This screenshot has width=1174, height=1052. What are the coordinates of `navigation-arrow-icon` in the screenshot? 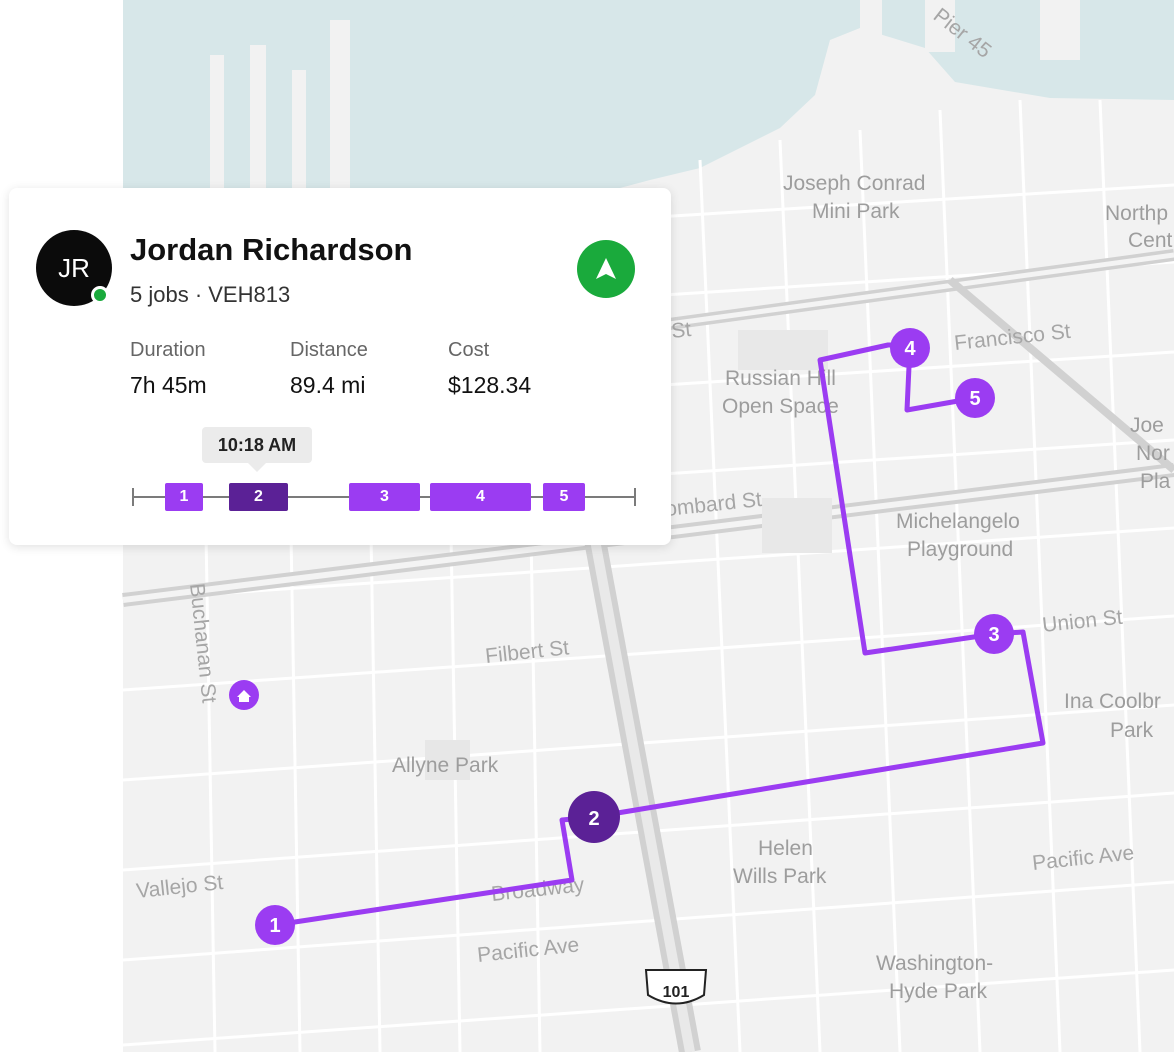 It's located at (606, 268).